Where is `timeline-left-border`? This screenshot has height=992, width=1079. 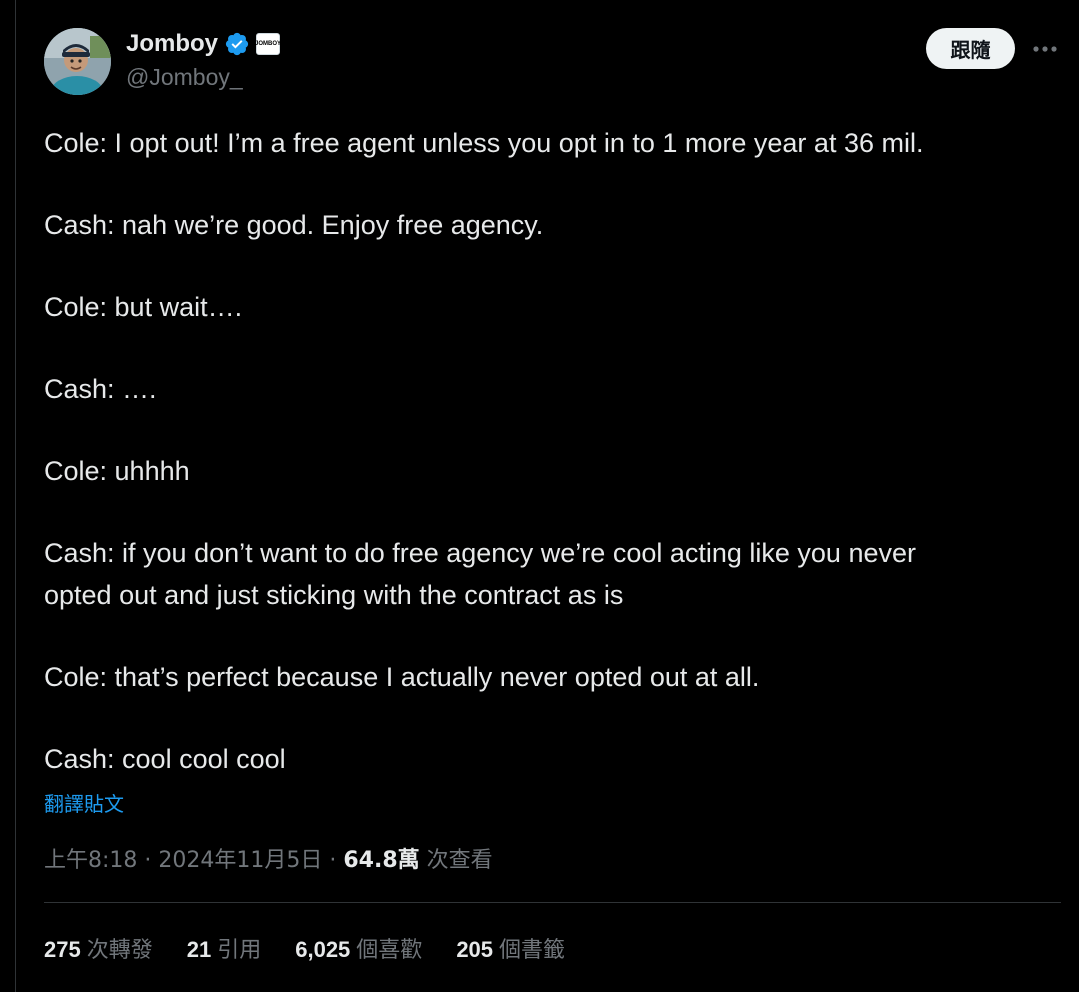 timeline-left-border is located at coordinates (15, 496).